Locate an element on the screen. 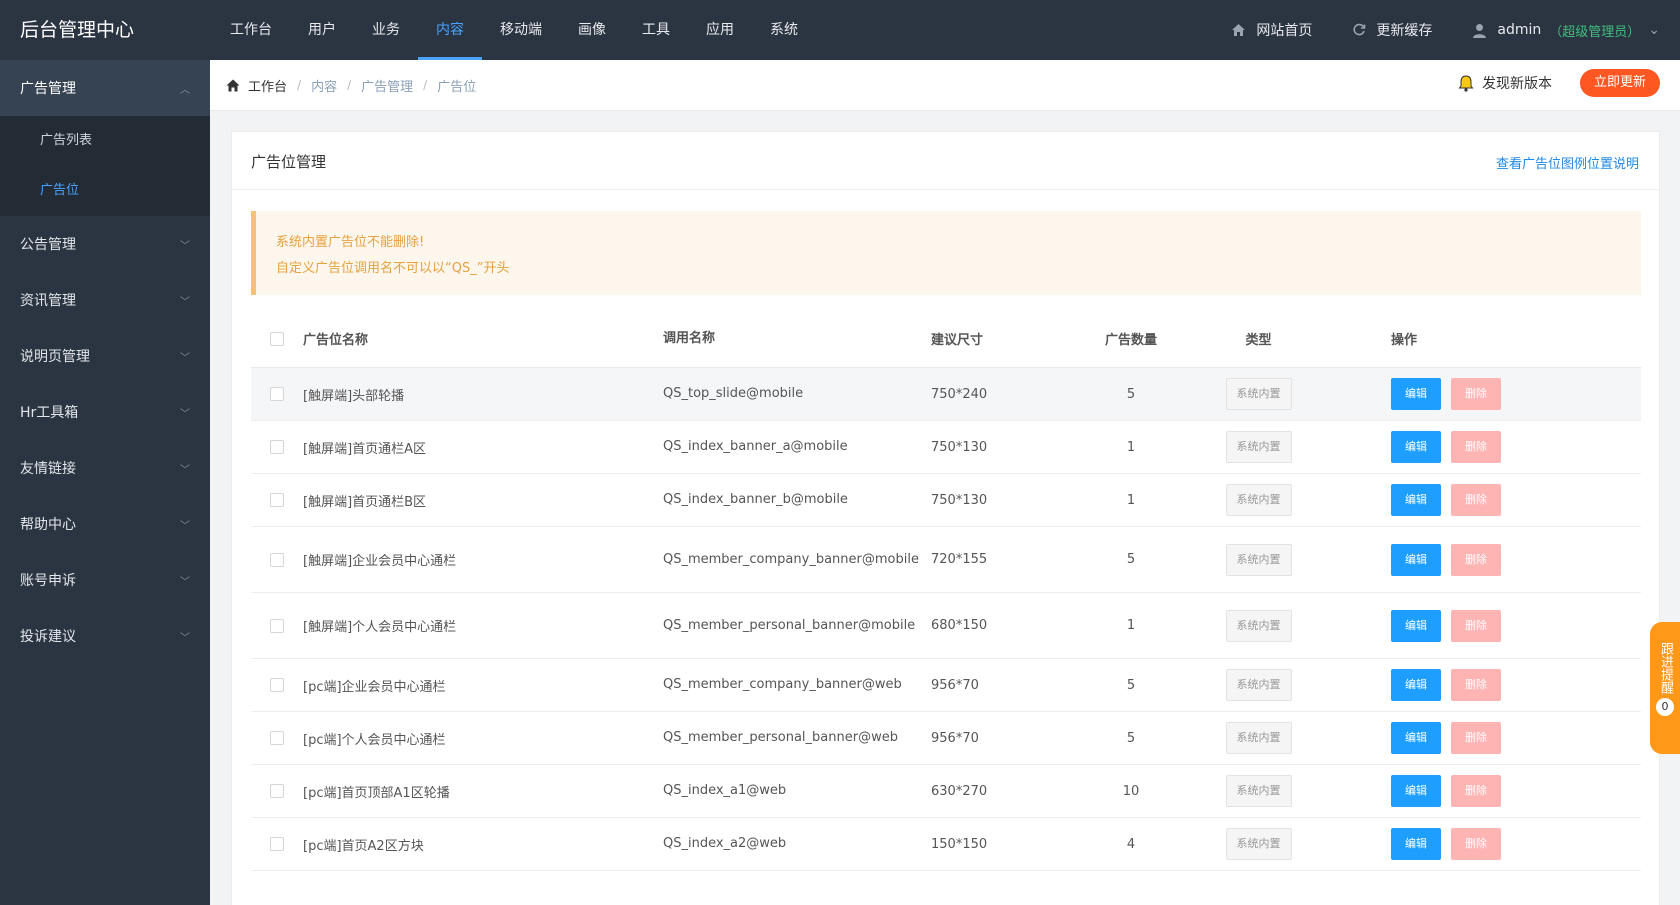 The width and height of the screenshot is (1680, 905). sidebar-item-hr-toolbox: Hr工具箱 ﹀ is located at coordinates (105, 412).